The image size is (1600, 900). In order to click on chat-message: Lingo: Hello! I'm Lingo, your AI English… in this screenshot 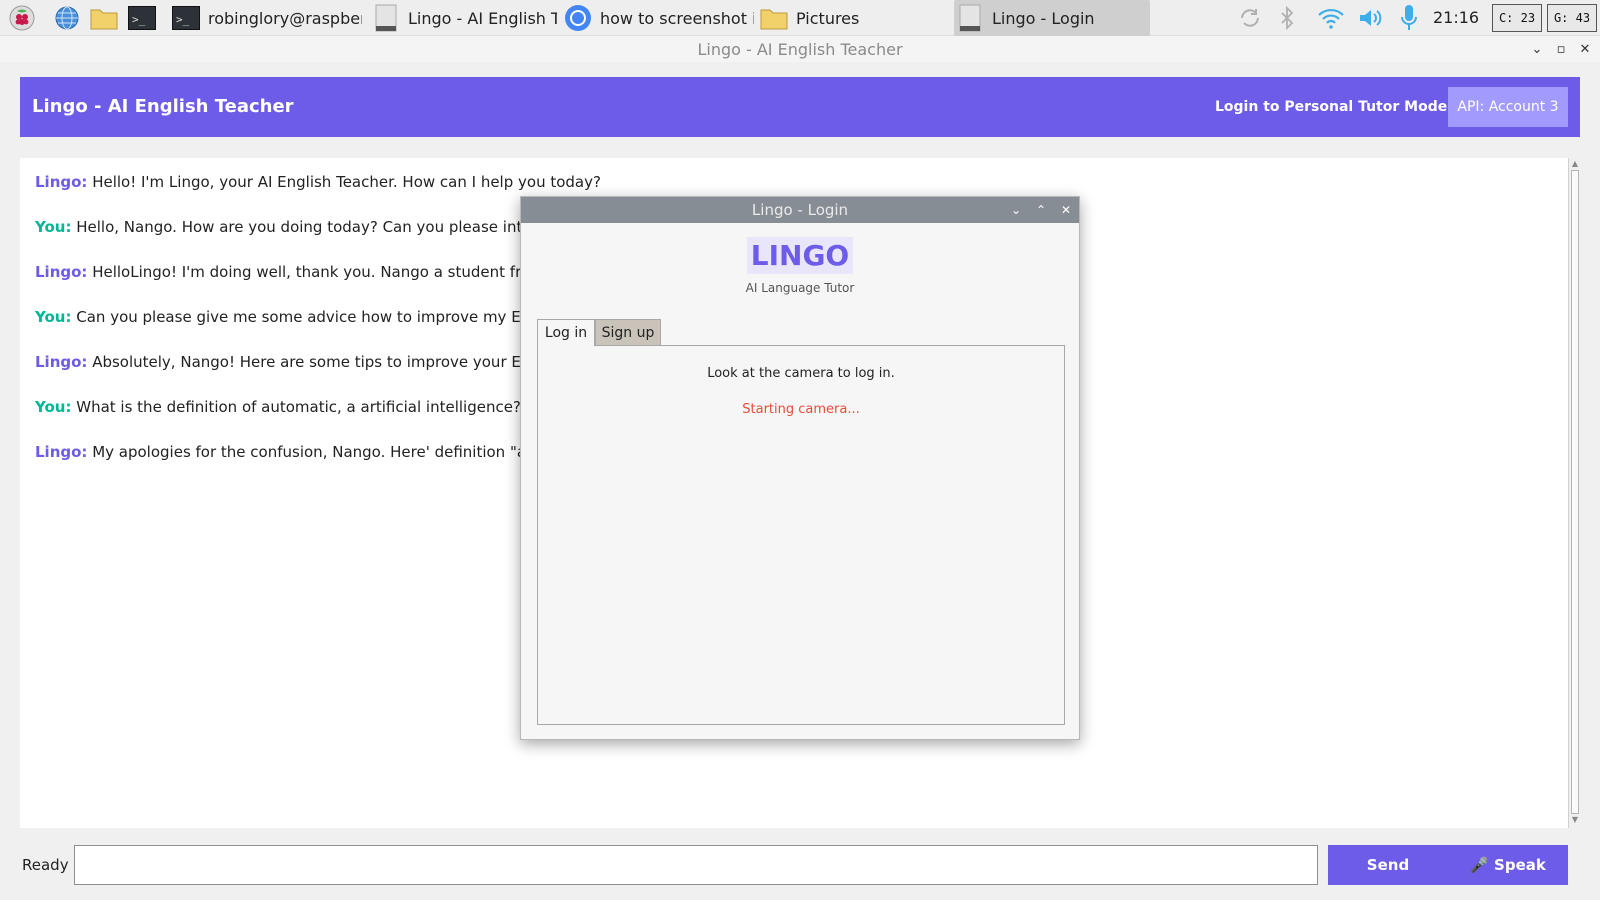, I will do `click(318, 182)`.